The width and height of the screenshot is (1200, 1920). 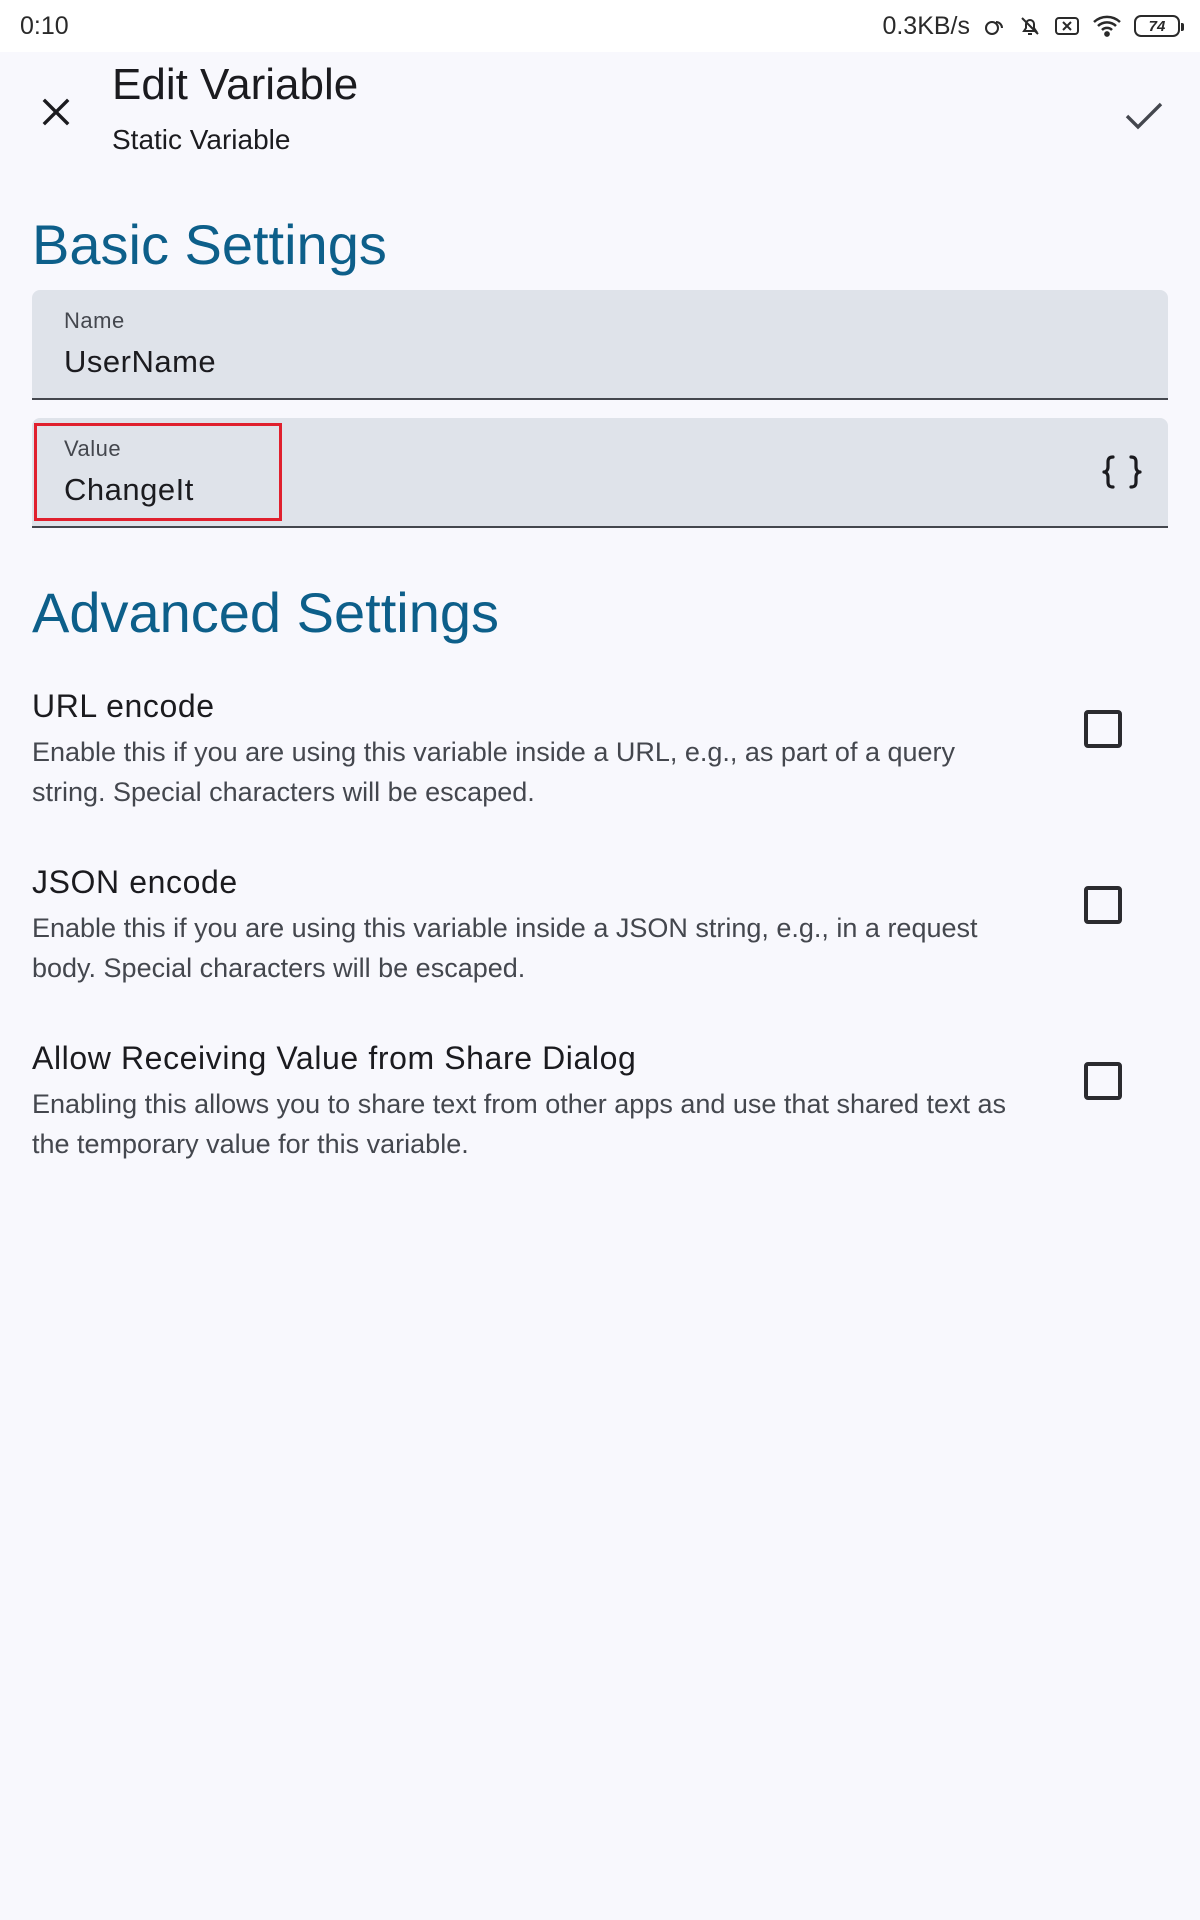 I want to click on bell-off-icon, so click(x=1030, y=26).